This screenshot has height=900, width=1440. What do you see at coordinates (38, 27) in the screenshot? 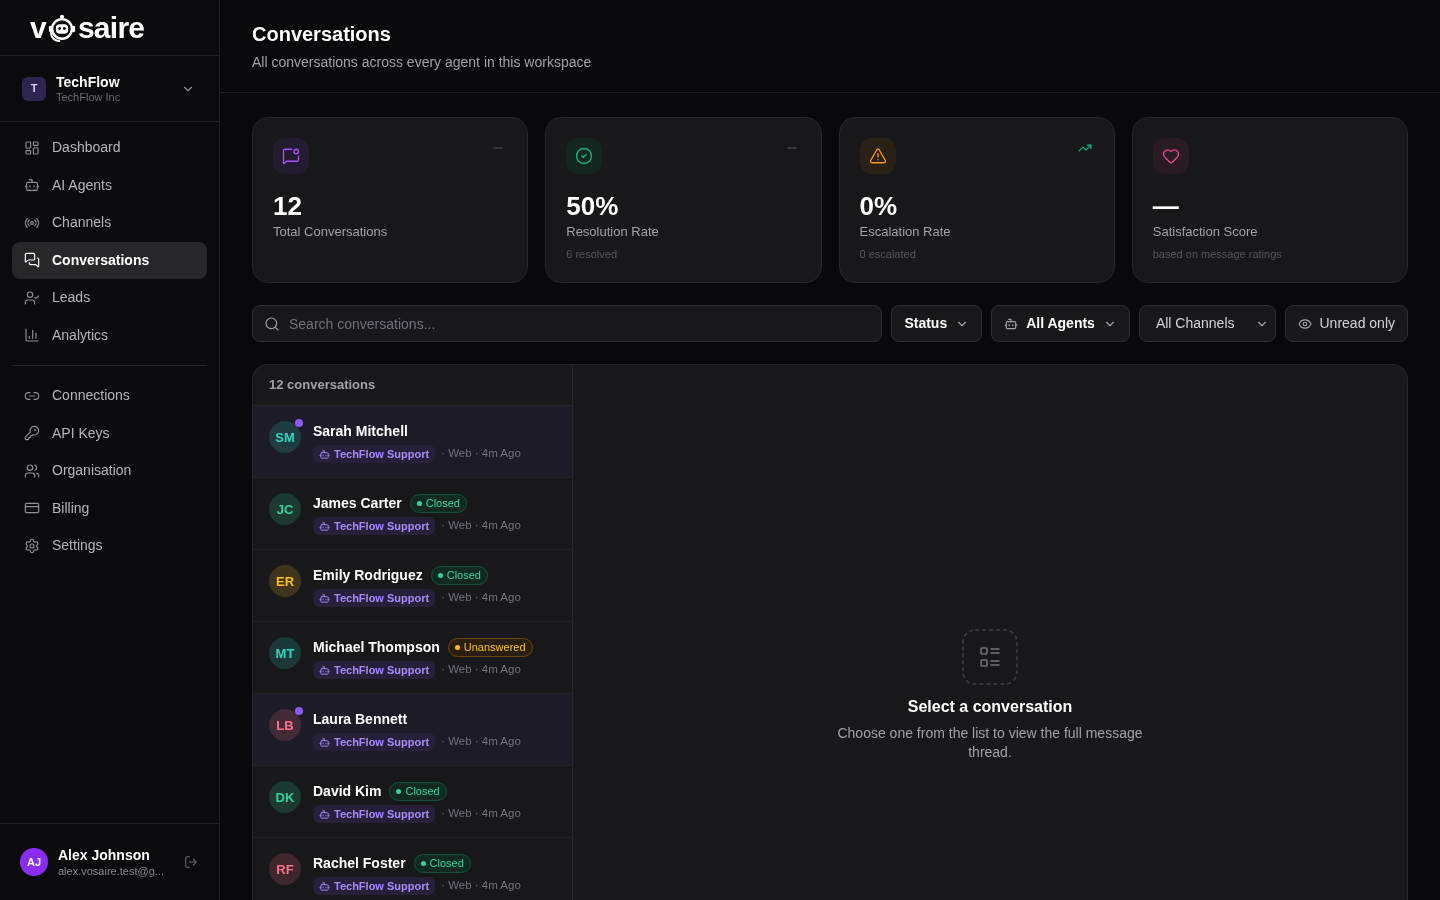
I see `logo-text: v` at bounding box center [38, 27].